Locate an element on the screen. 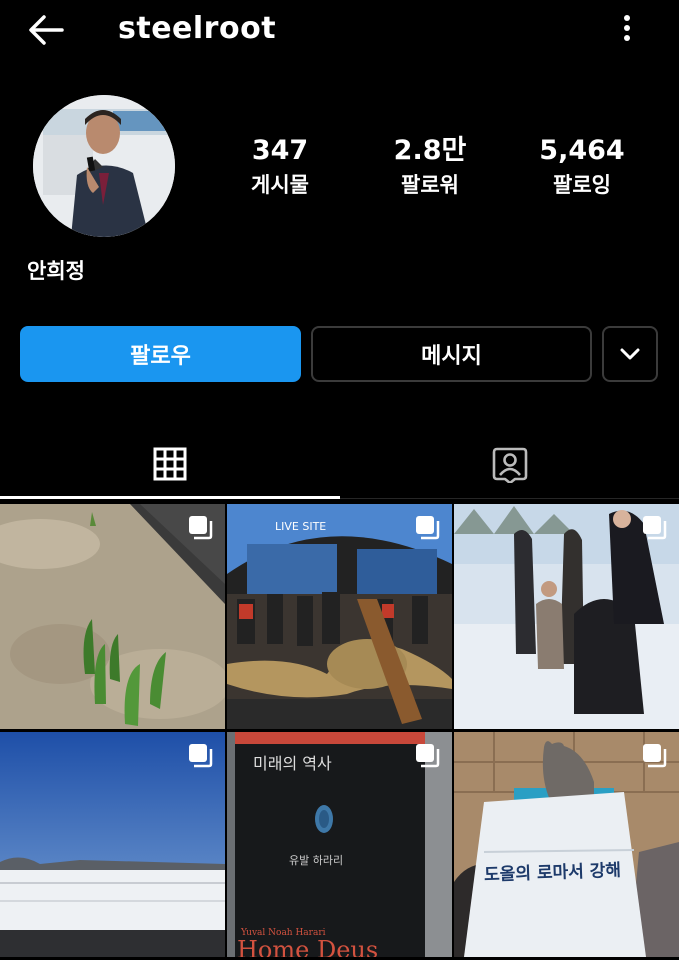 This screenshot has width=679, height=960. follow-button: 팔로우 is located at coordinates (160, 354).